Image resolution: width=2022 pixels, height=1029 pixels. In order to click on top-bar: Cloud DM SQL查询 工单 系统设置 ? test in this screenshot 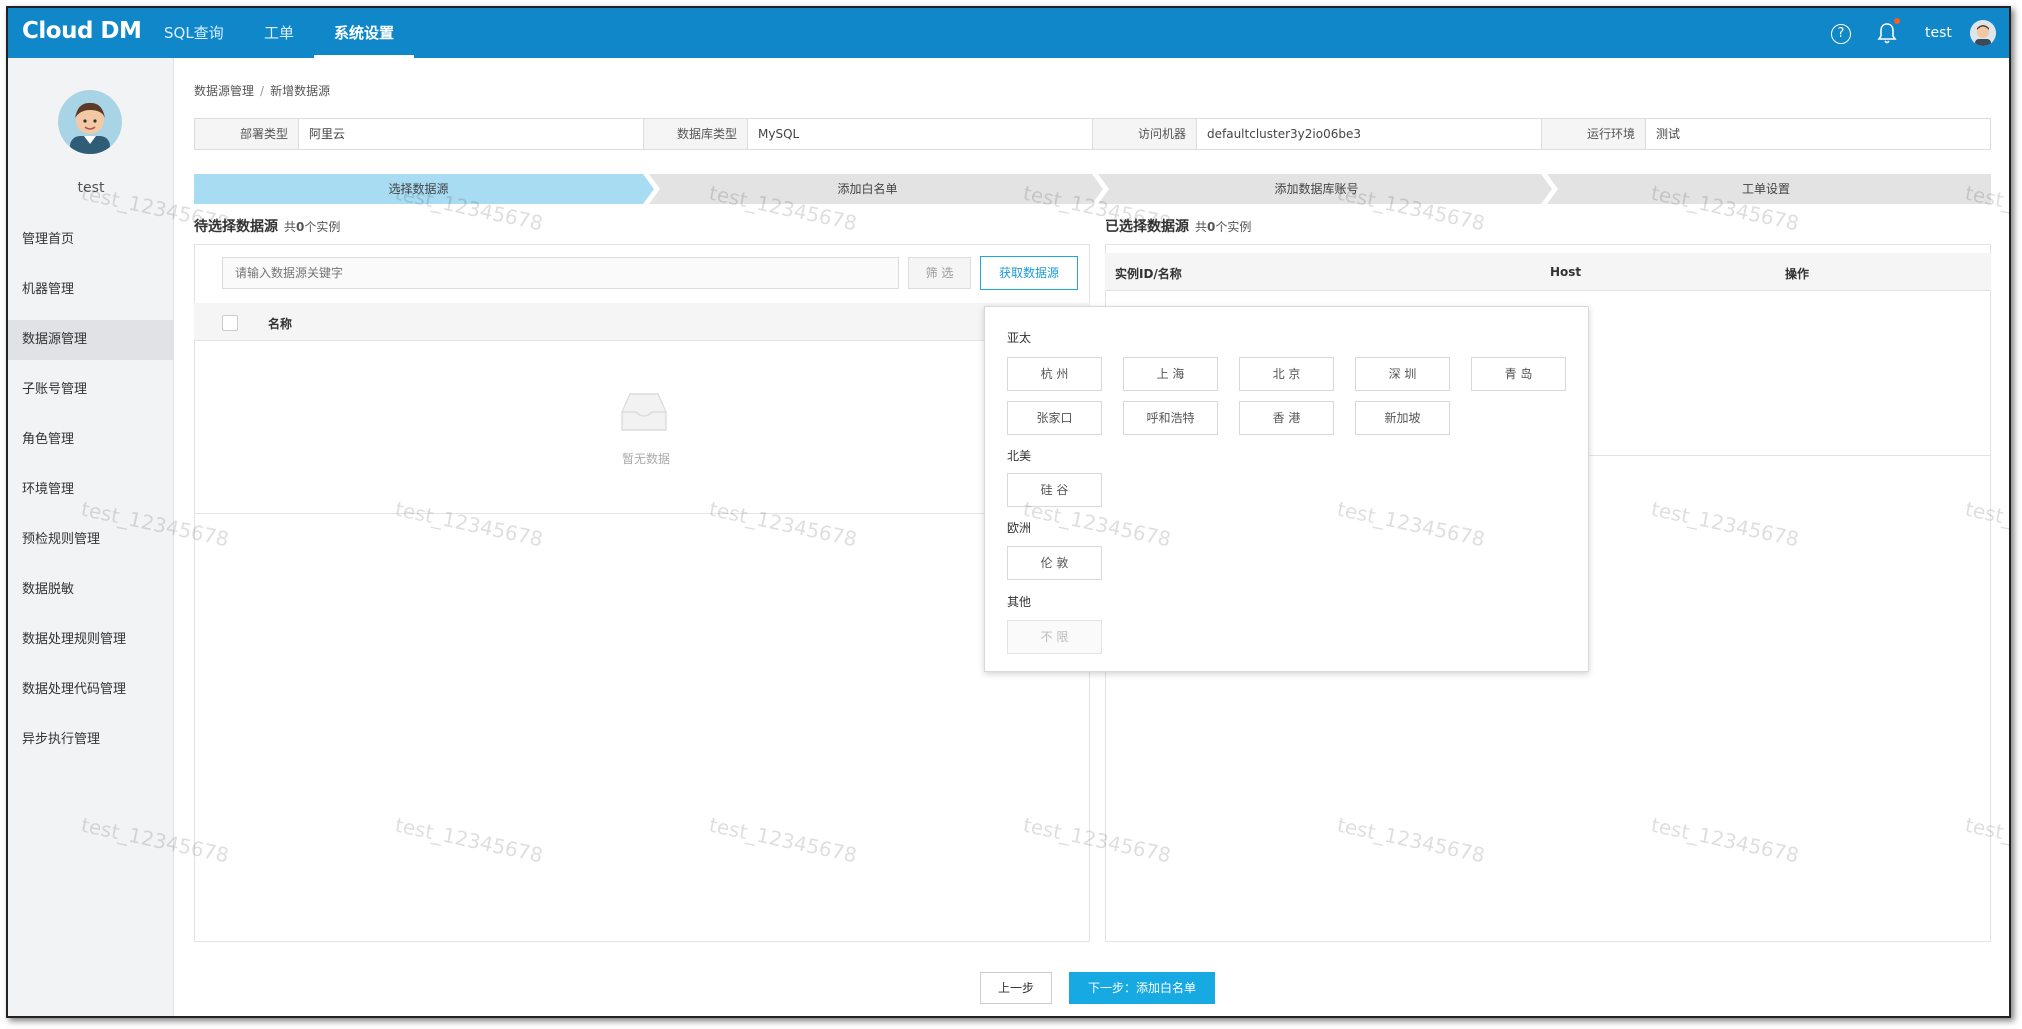, I will do `click(1008, 33)`.